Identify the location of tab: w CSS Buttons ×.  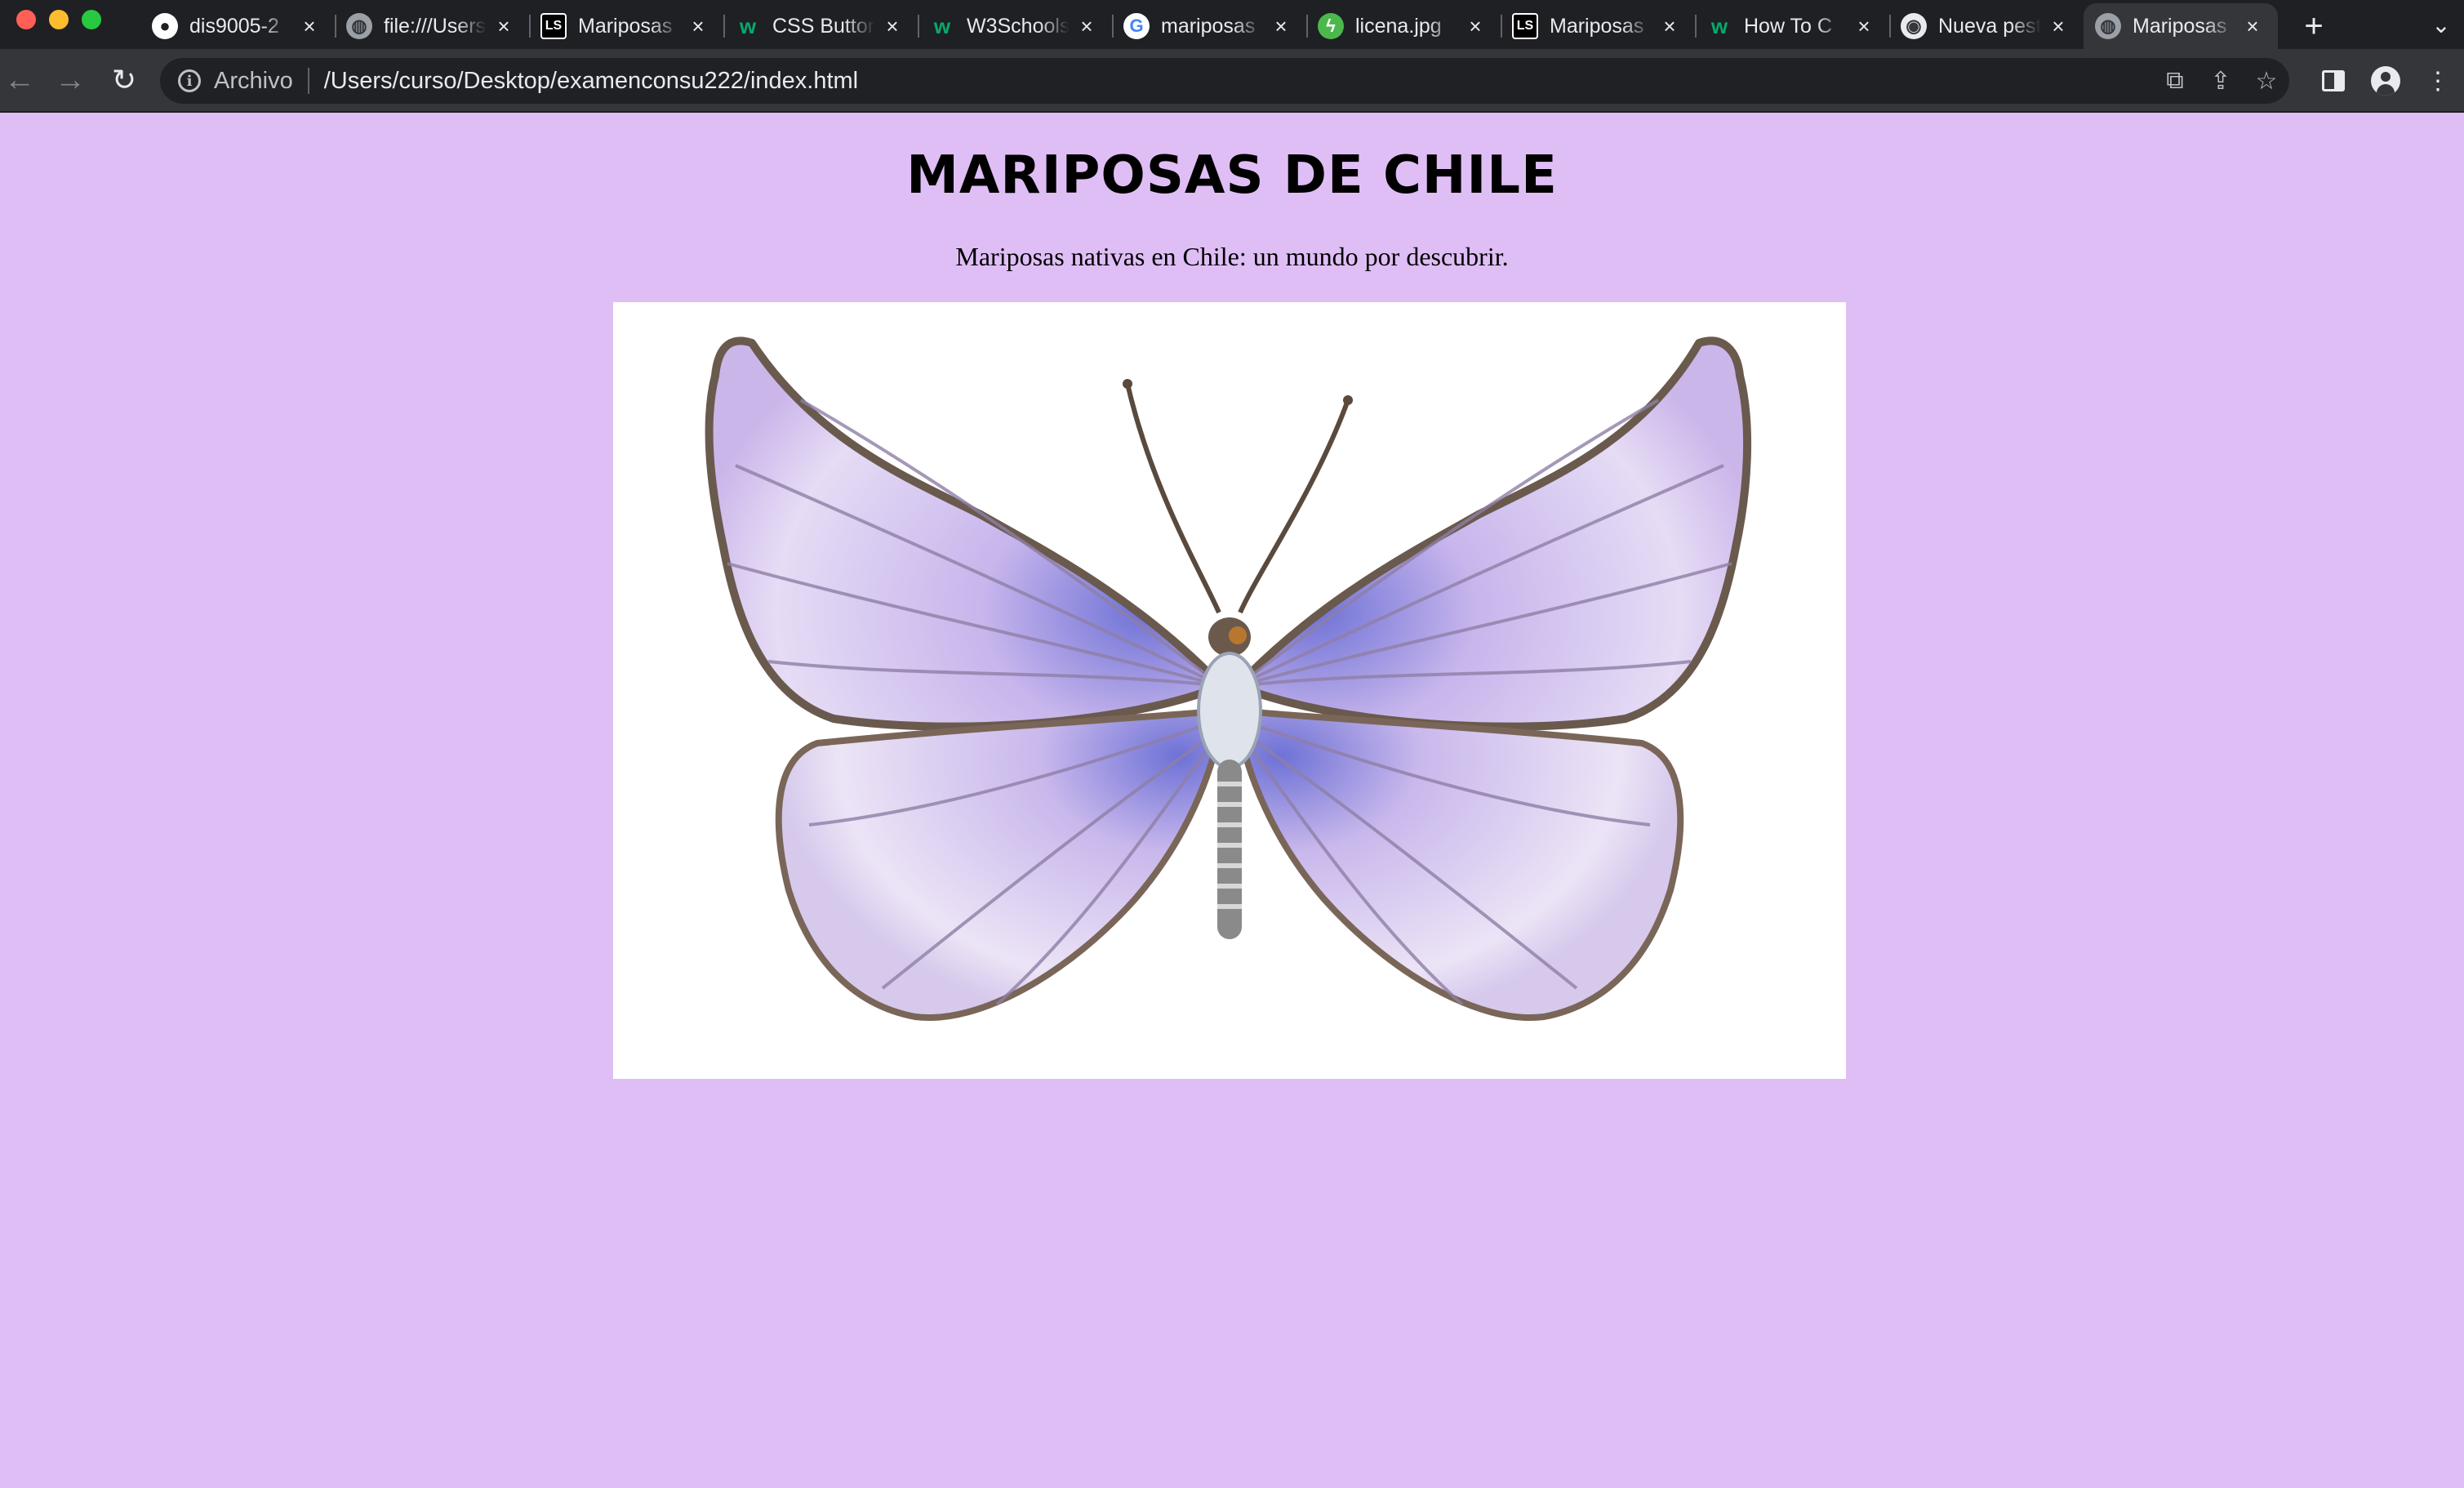
(820, 26).